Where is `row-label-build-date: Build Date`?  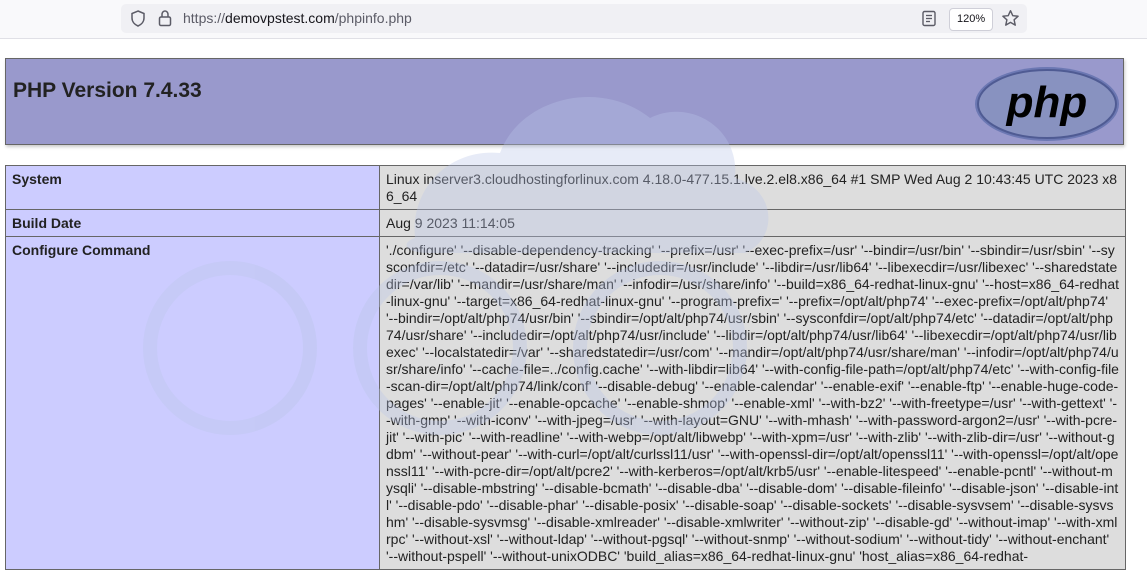
row-label-build-date: Build Date is located at coordinates (192, 223).